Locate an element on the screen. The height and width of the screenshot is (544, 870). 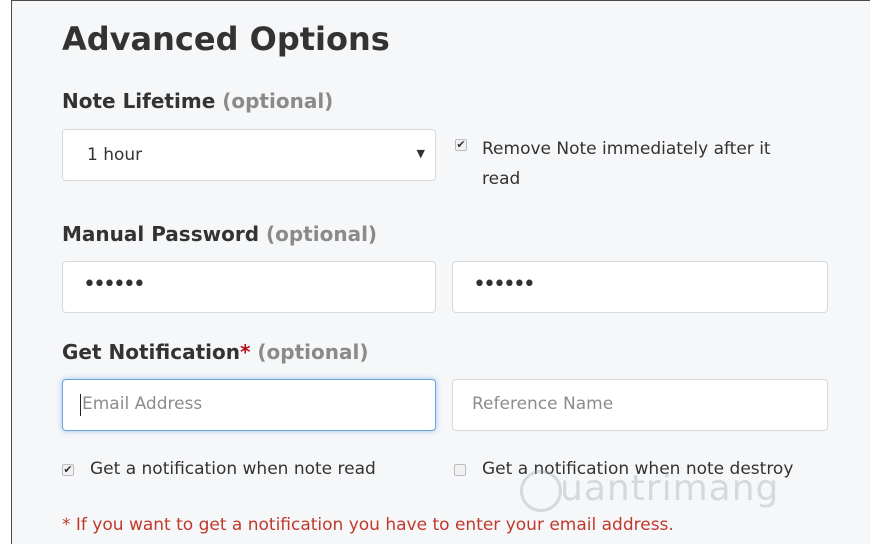
notify-on-destroy-checkbox is located at coordinates (460, 470).